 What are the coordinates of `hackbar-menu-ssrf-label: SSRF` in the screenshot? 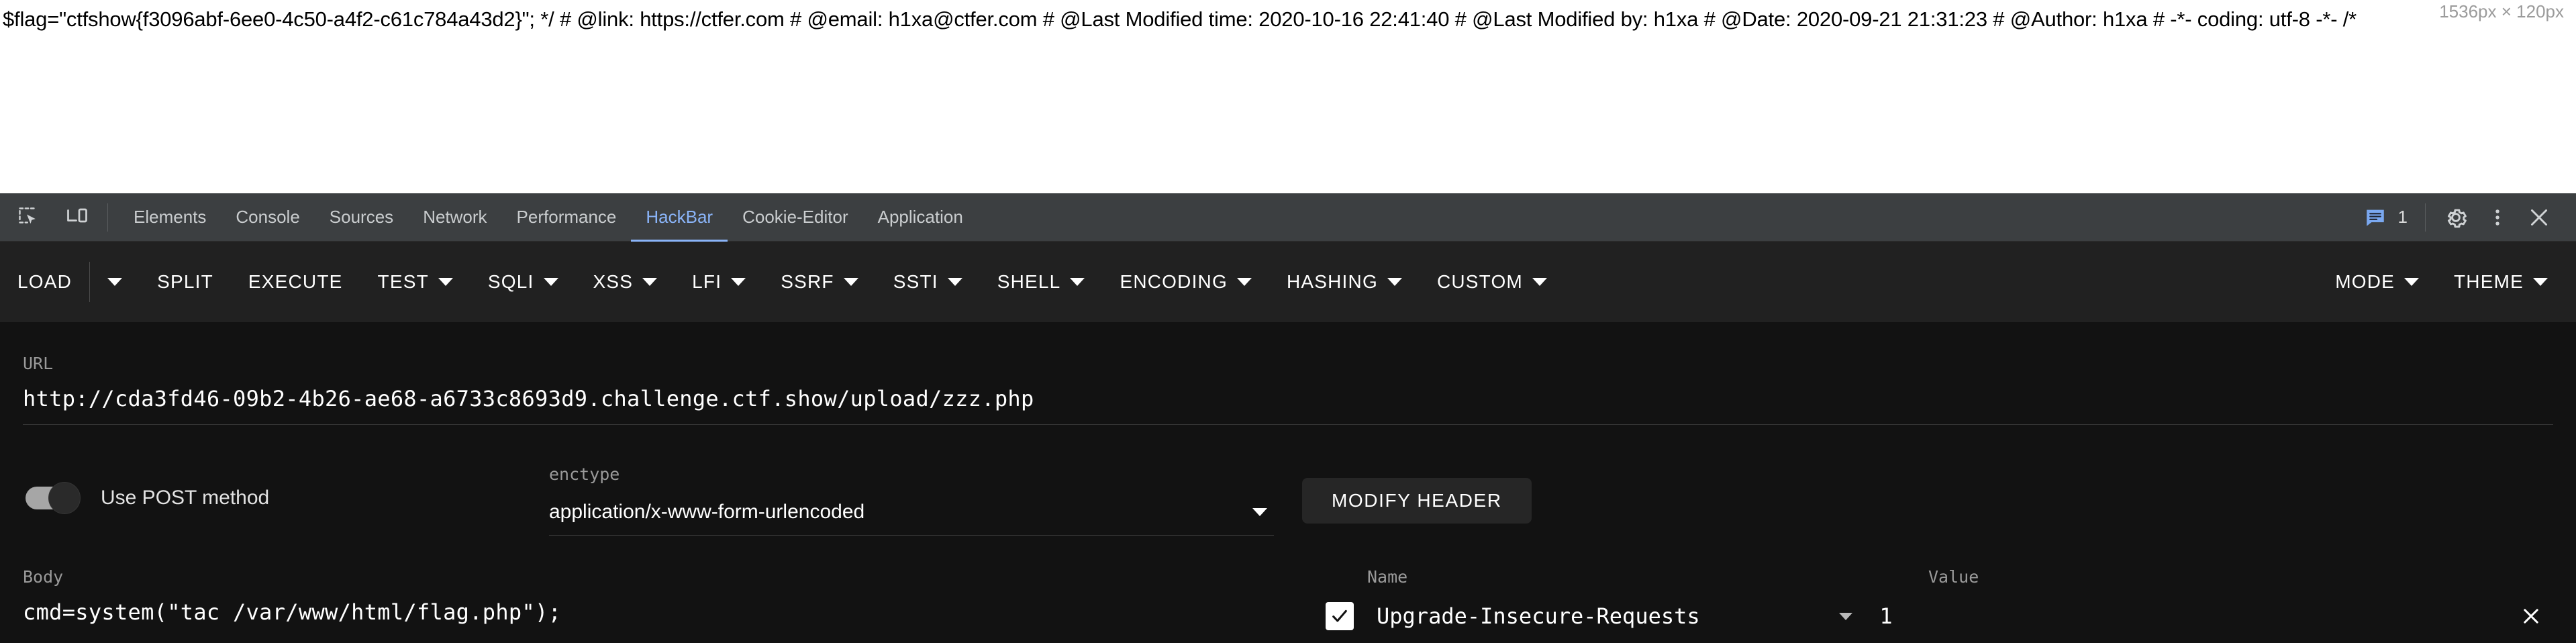 It's located at (807, 281).